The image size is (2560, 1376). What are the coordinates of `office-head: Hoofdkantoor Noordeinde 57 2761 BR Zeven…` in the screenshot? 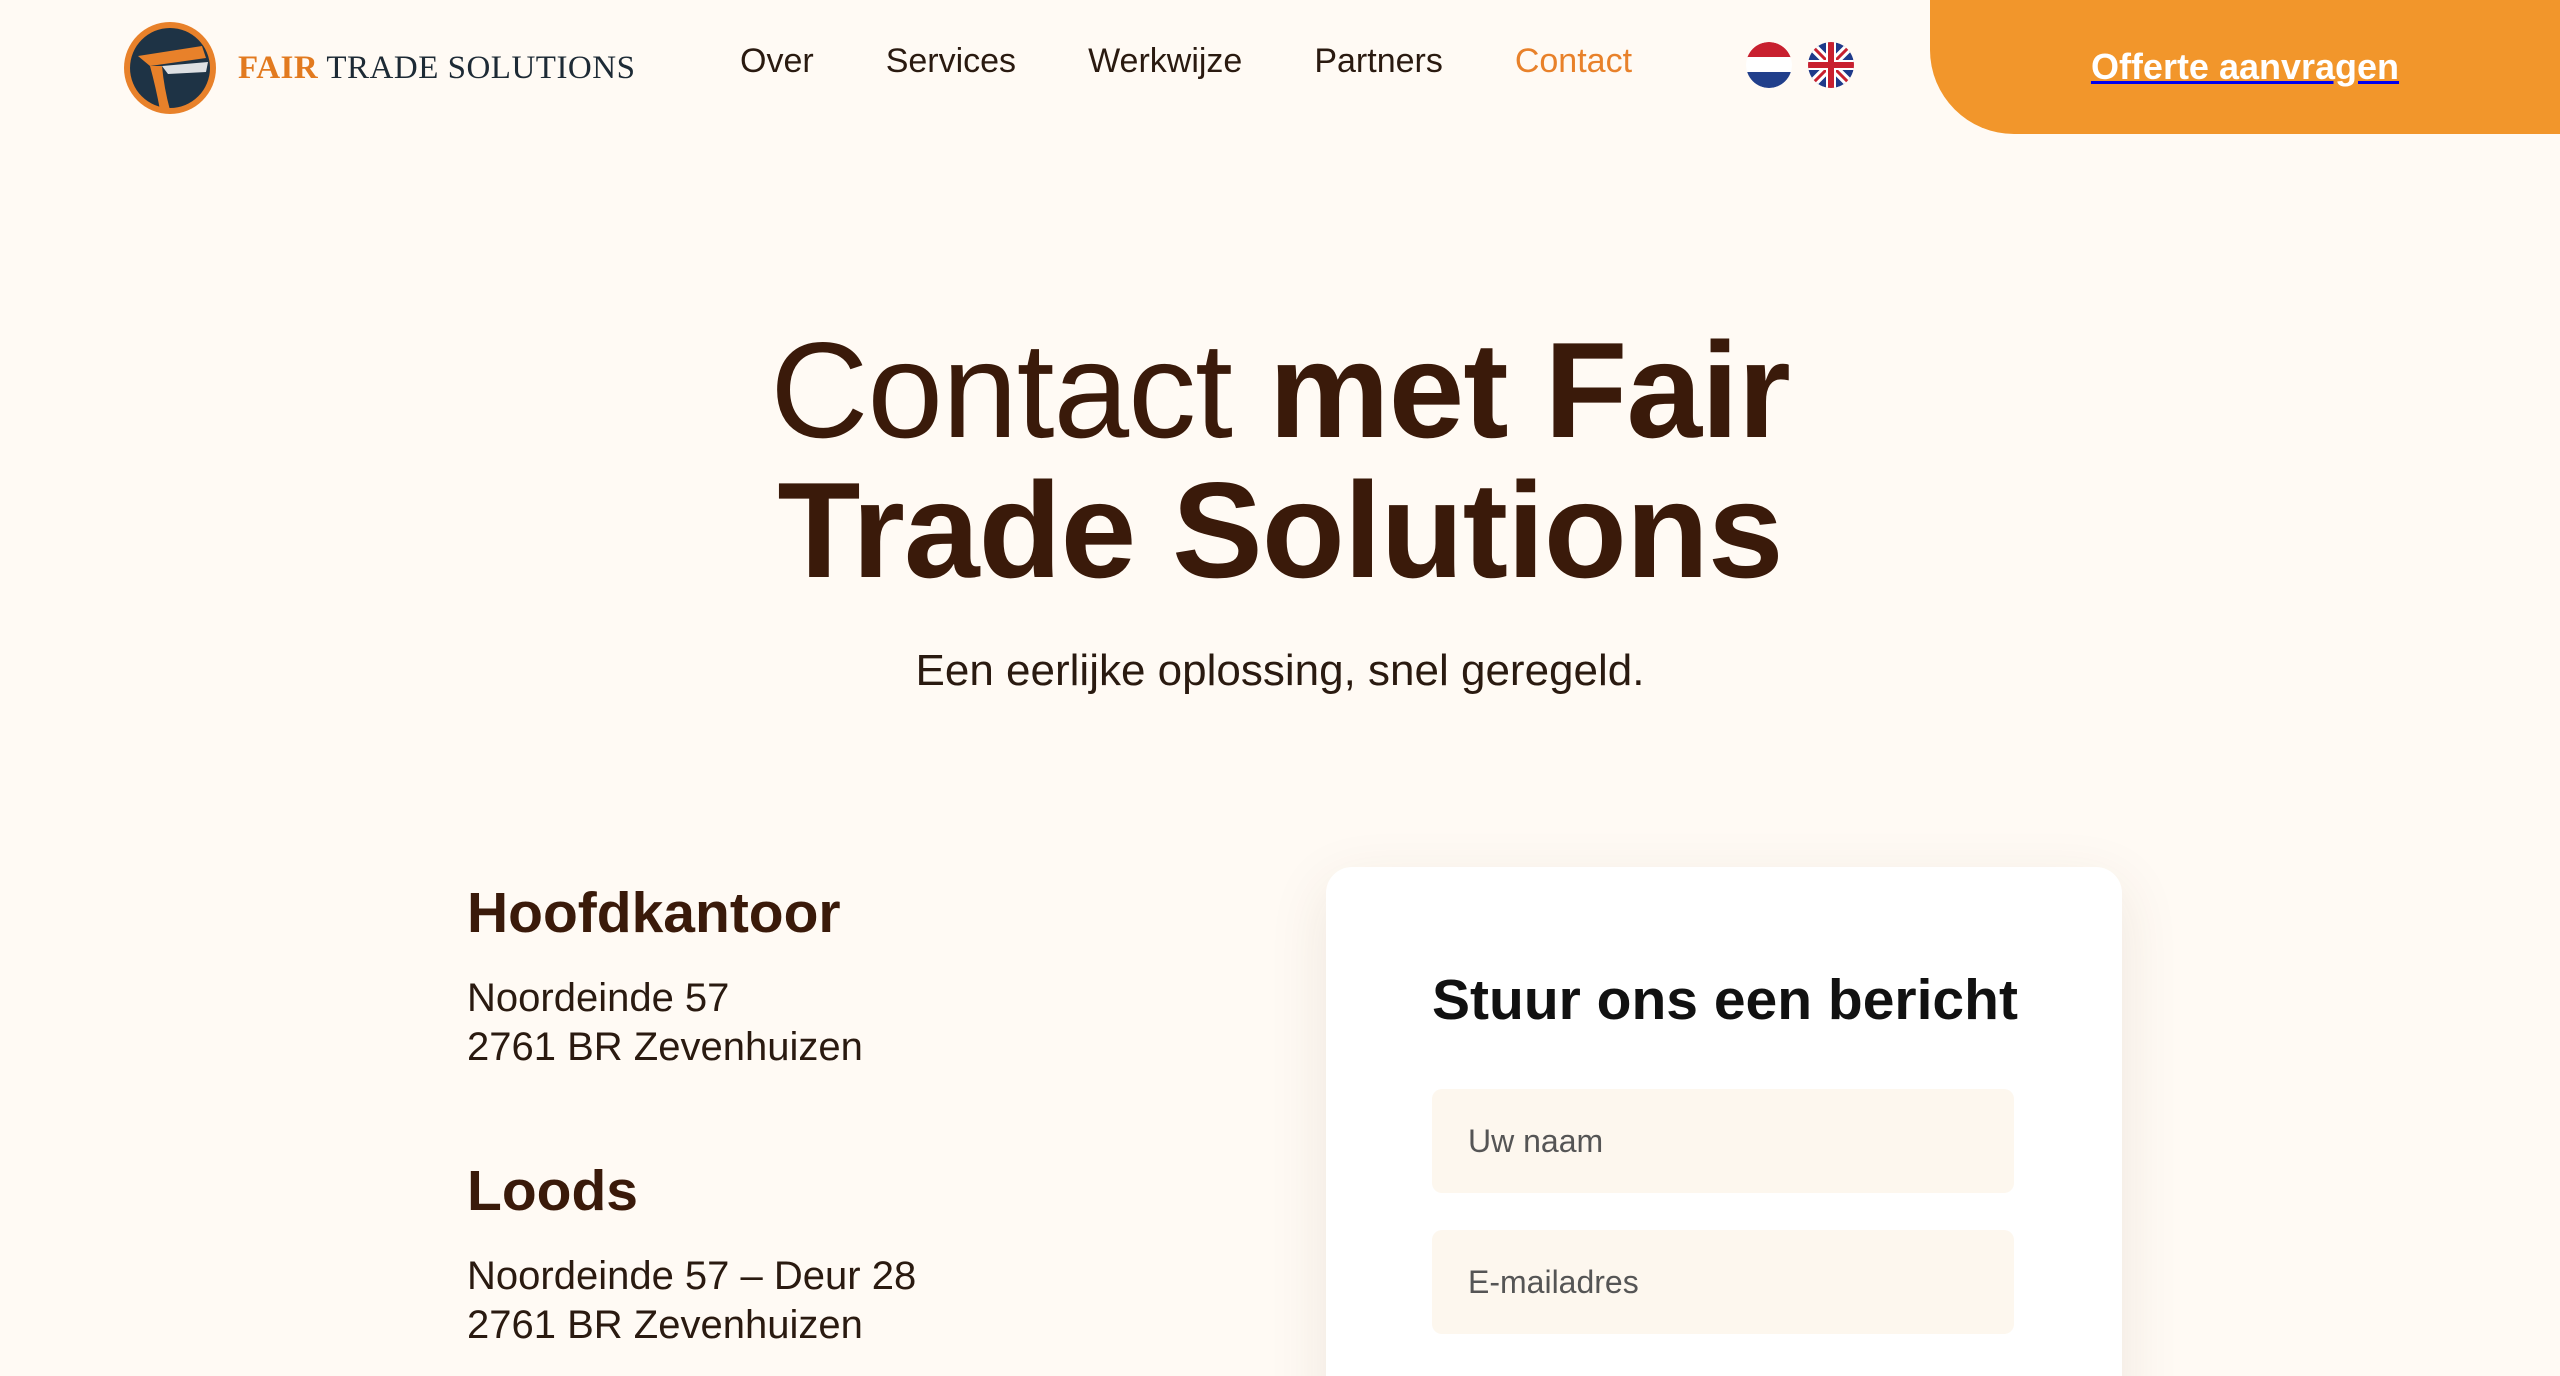 It's located at (665, 976).